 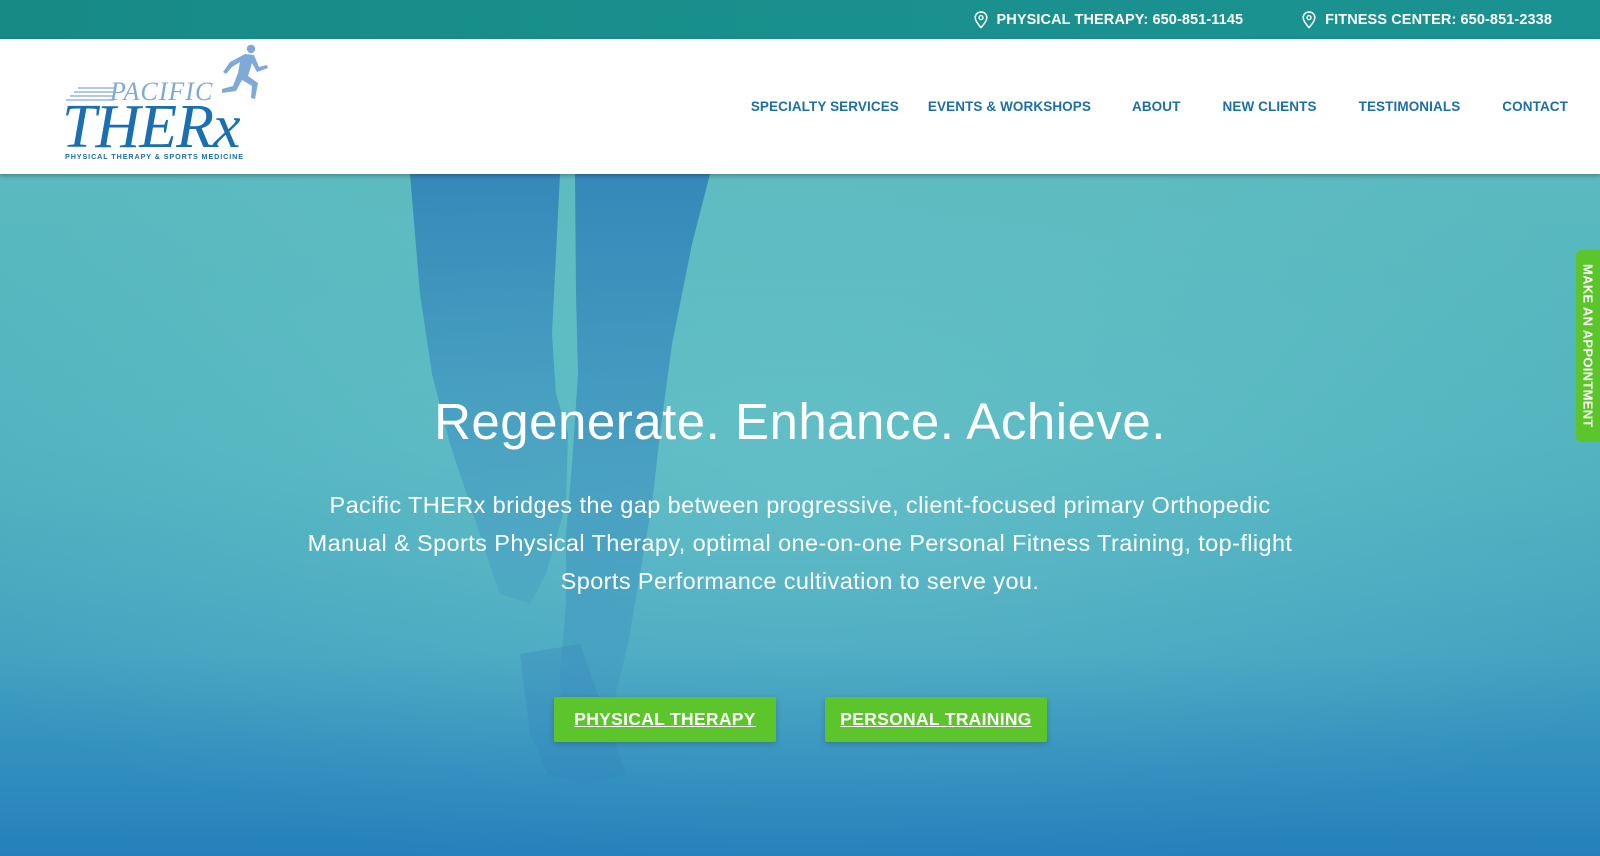 I want to click on fitness-center-phone-link: FITNESS CENTER: 650-851-2338, so click(x=1426, y=19).